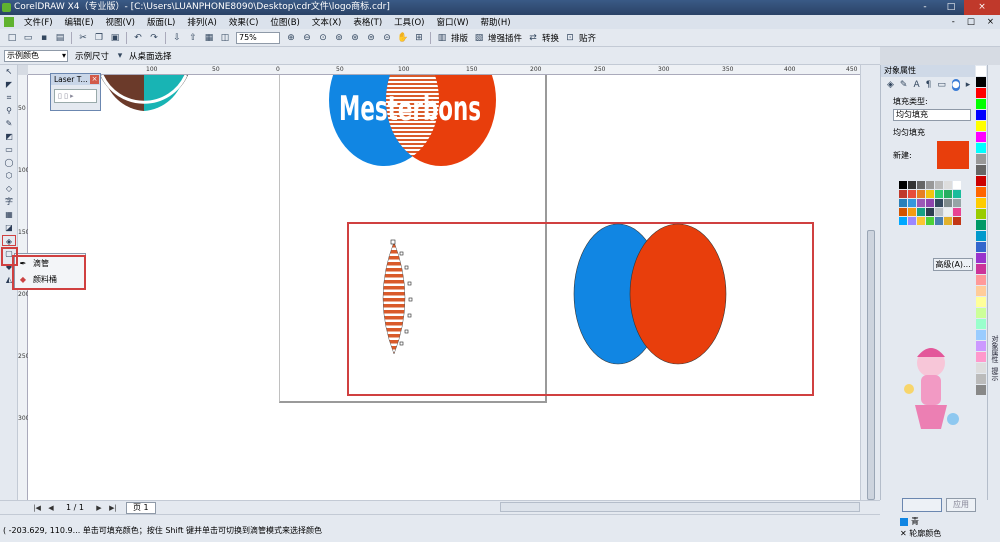 The width and height of the screenshot is (1000, 542). What do you see at coordinates (28, 38) in the screenshot?
I see `open-folder-icon: ▭` at bounding box center [28, 38].